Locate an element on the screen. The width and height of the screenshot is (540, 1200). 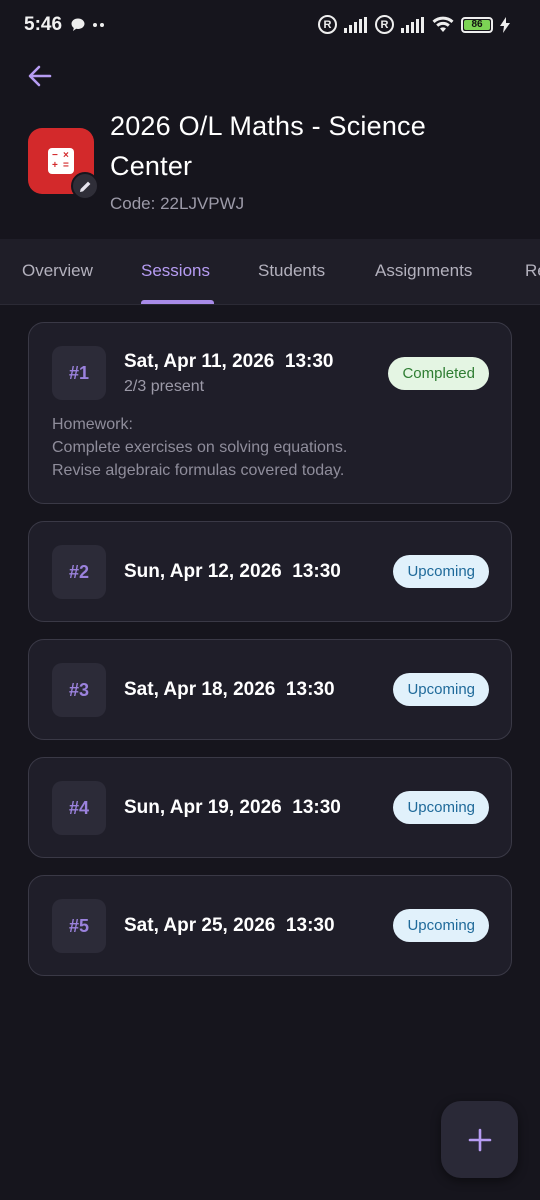
session-number: #2 is located at coordinates (79, 572).